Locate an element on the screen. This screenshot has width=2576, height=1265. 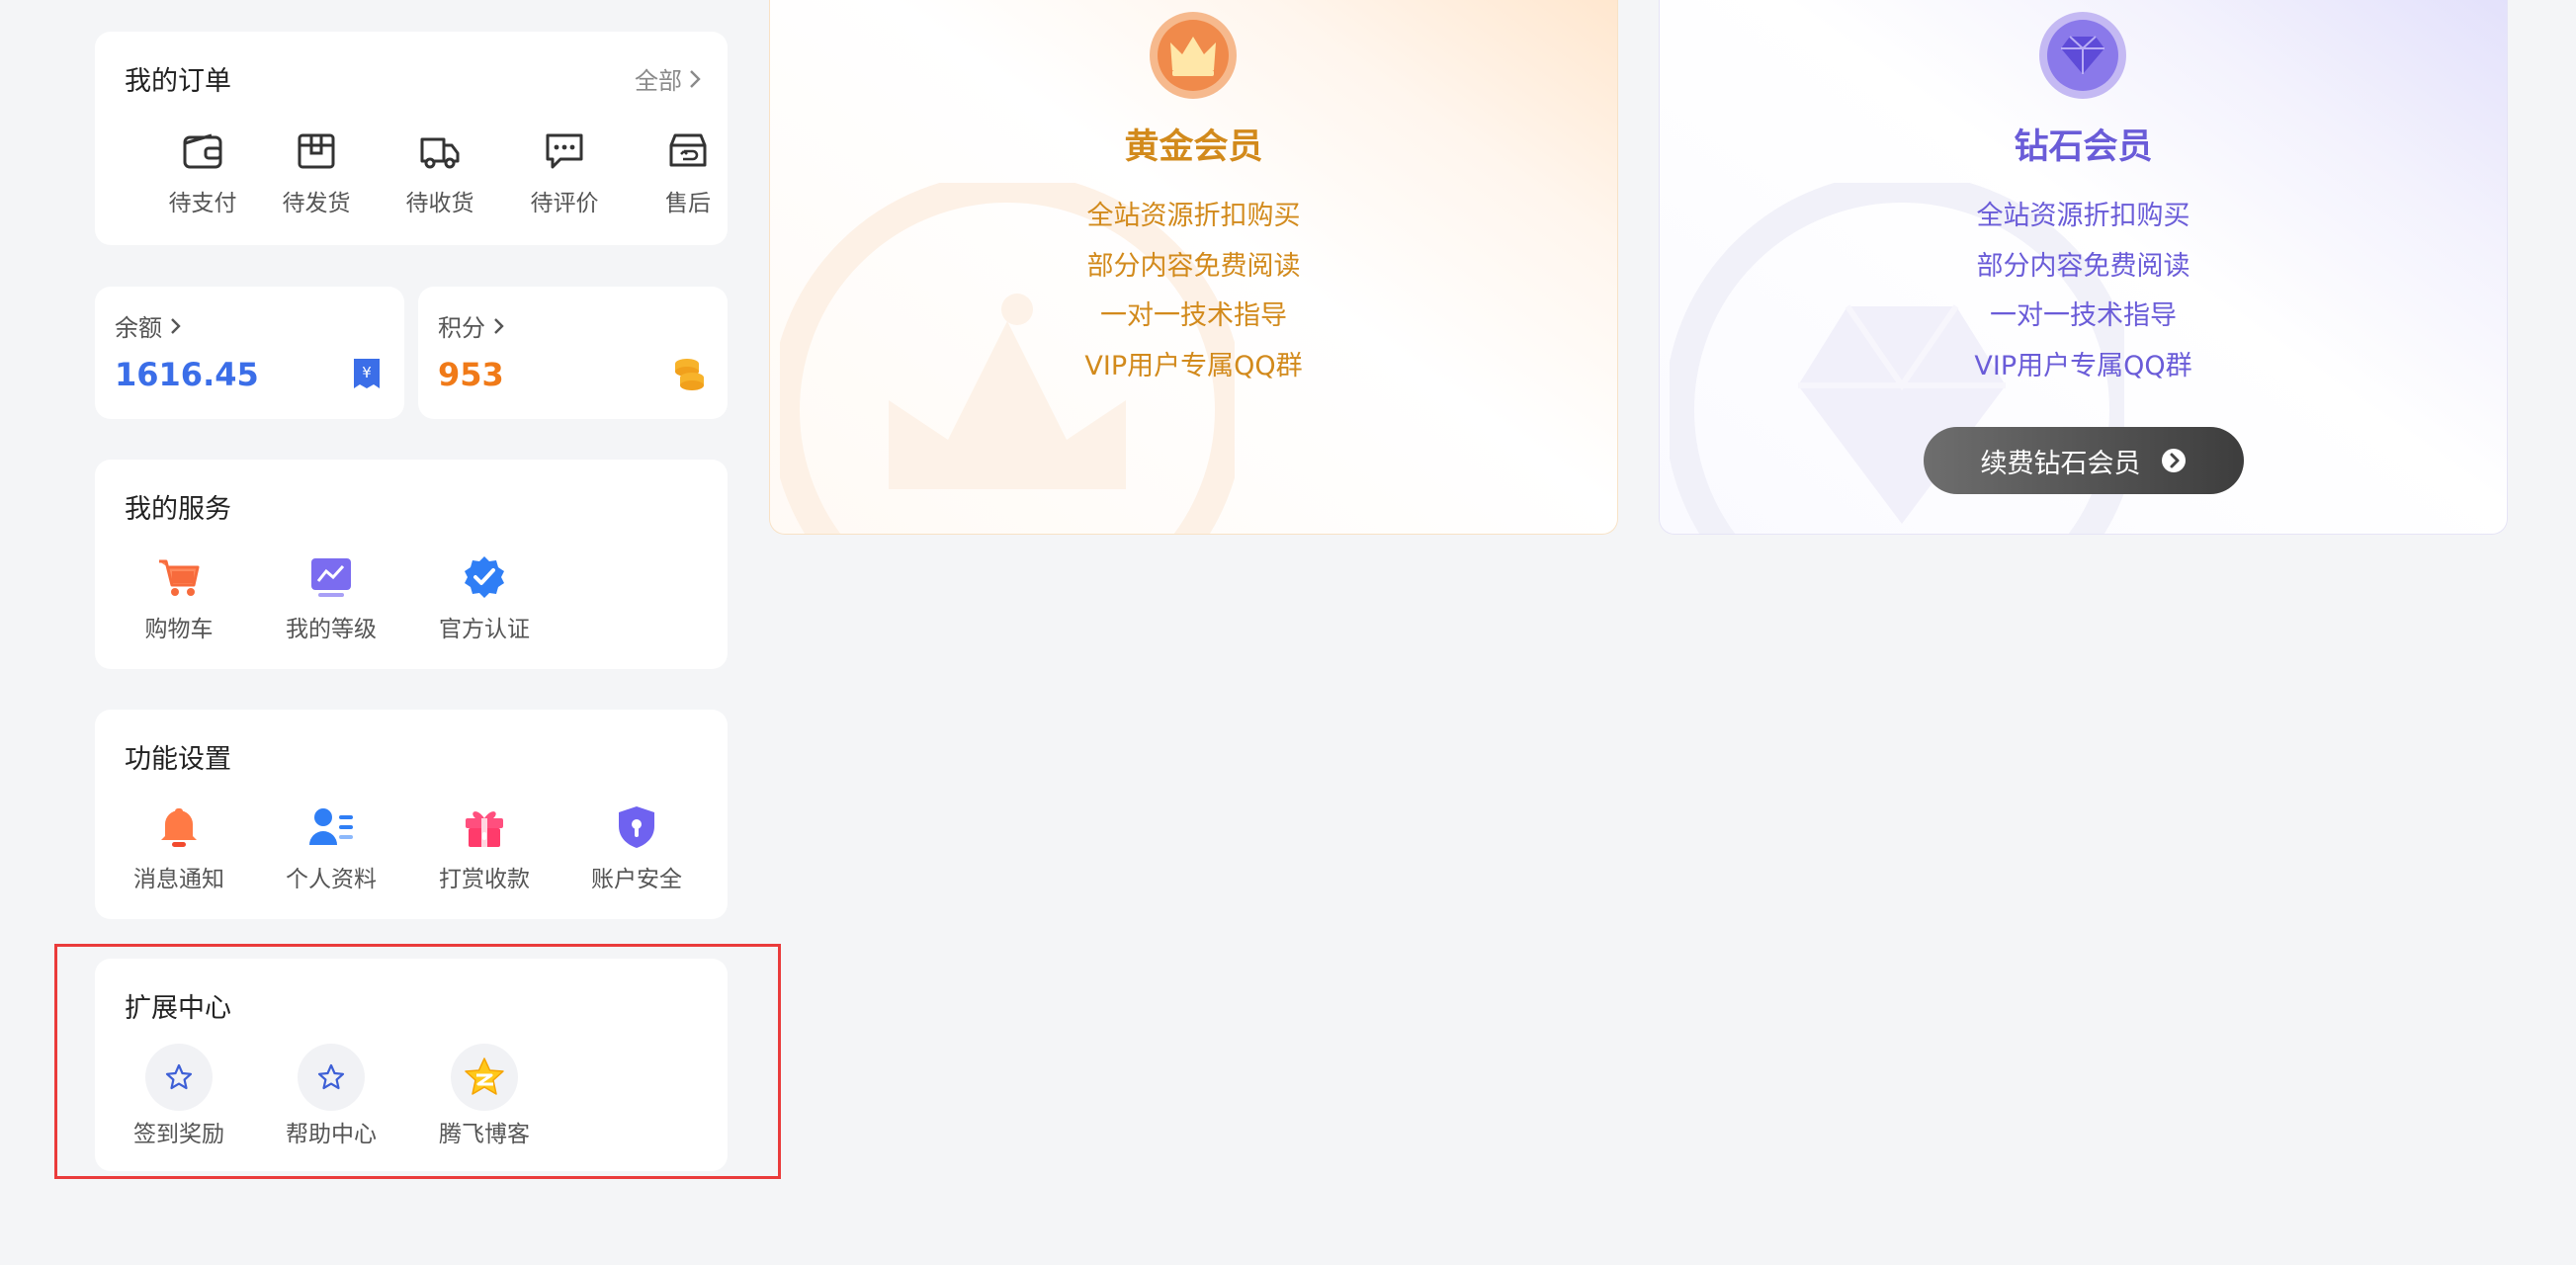
diamond-feature: 全站资源折扣购买 is located at coordinates (2083, 216).